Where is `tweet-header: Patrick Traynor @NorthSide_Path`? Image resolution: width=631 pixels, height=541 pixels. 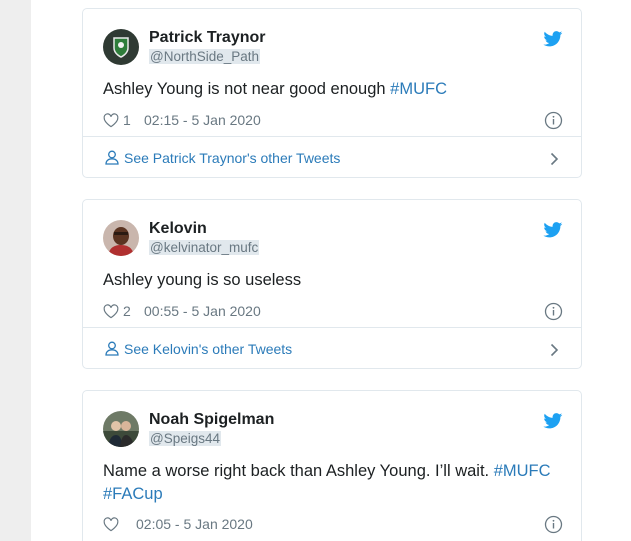
tweet-header: Patrick Traynor @NorthSide_Path is located at coordinates (333, 48).